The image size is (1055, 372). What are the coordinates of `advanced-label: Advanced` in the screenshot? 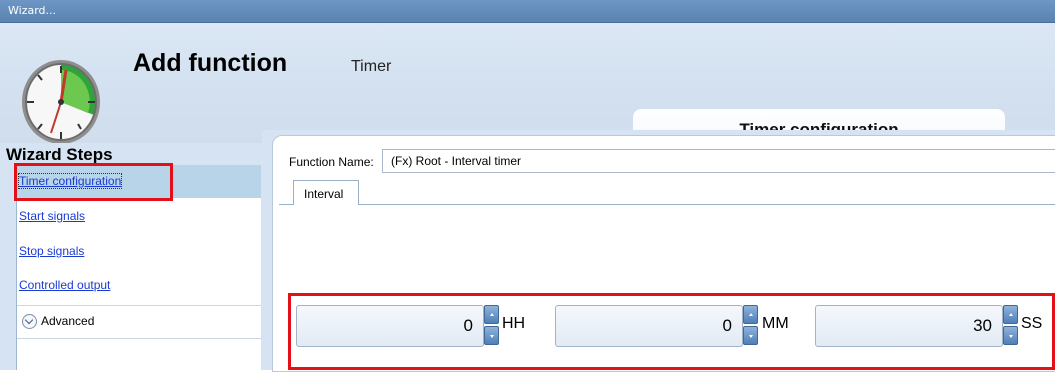 It's located at (68, 321).